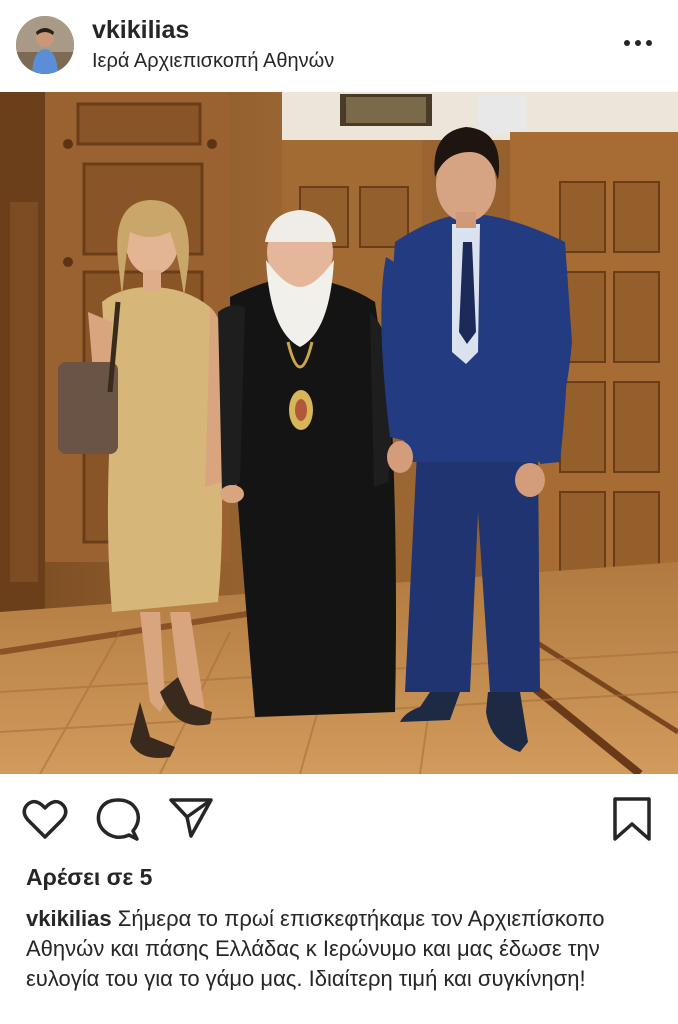 The height and width of the screenshot is (1024, 678). What do you see at coordinates (89, 877) in the screenshot?
I see `likes-count: Αρέσει σε 5` at bounding box center [89, 877].